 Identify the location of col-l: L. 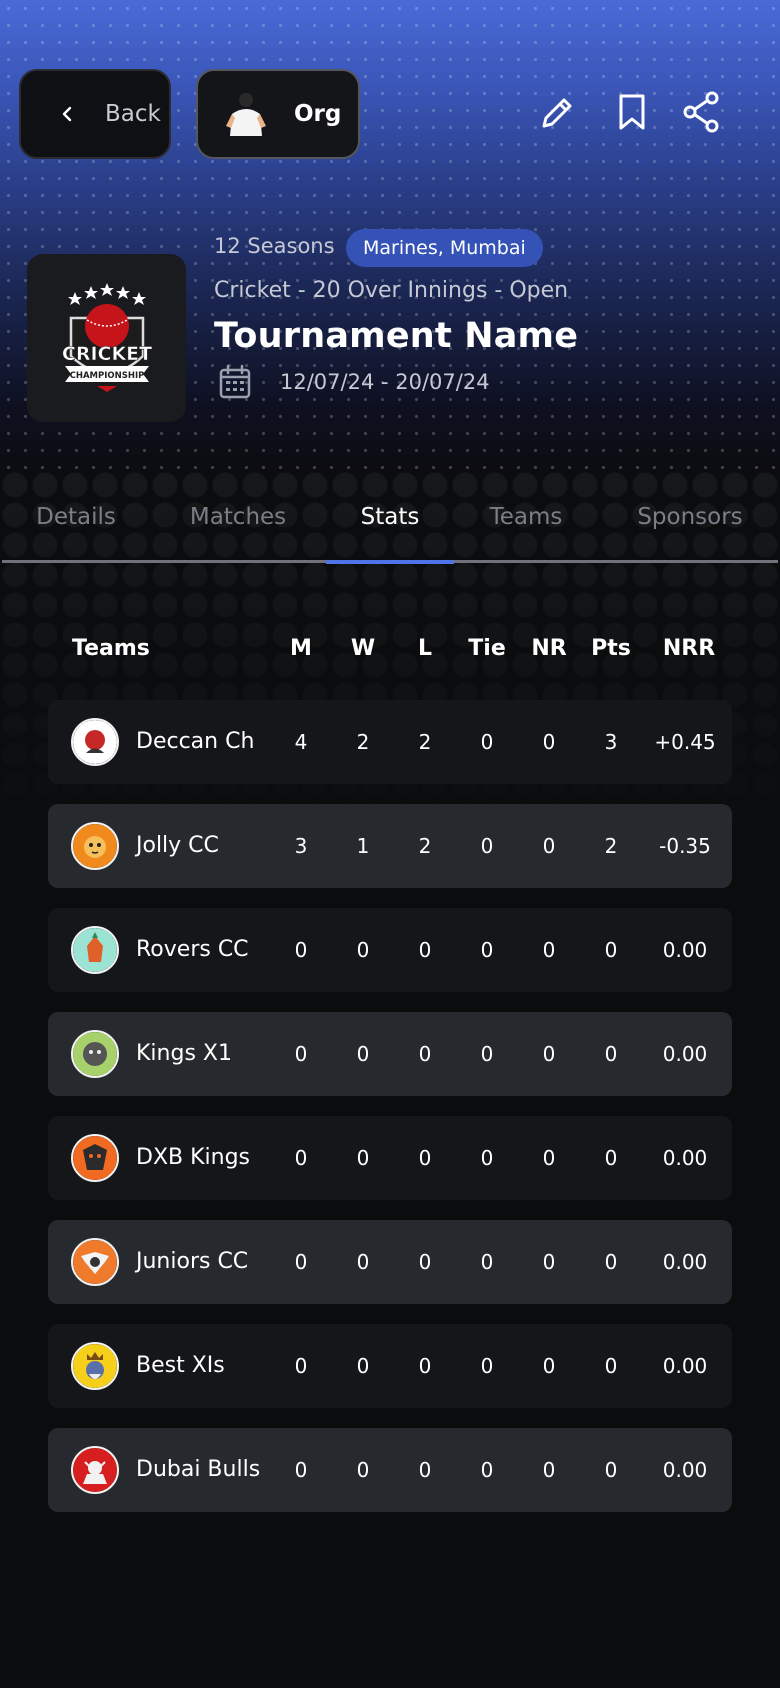
(425, 648).